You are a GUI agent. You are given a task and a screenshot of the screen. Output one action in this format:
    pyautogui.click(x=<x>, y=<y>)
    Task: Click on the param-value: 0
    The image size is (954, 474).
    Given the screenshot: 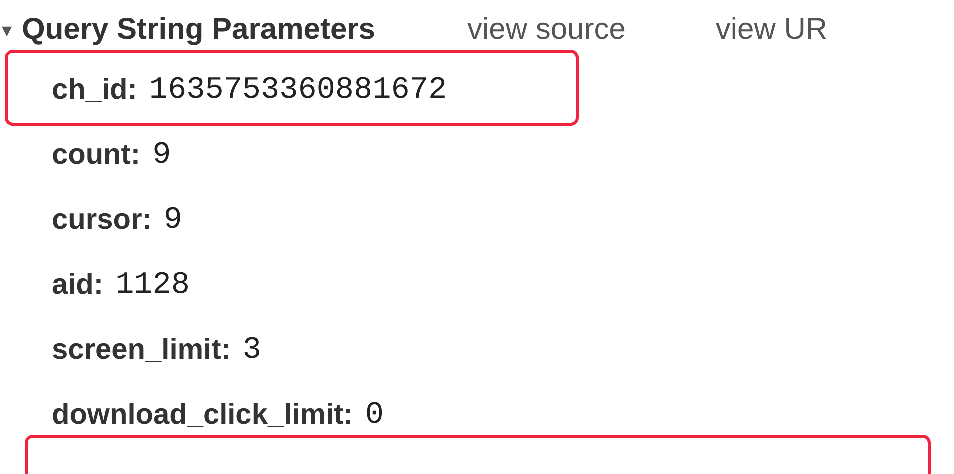 What is the action you would take?
    pyautogui.click(x=374, y=415)
    